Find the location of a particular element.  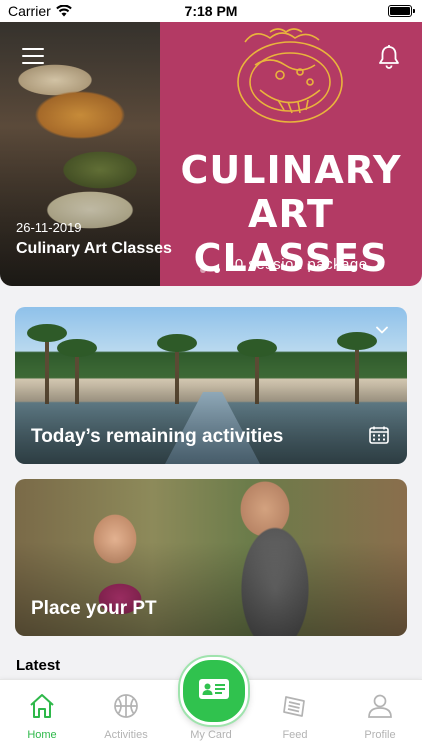

poster-heading-line1: CULINARY is located at coordinates (291, 170).